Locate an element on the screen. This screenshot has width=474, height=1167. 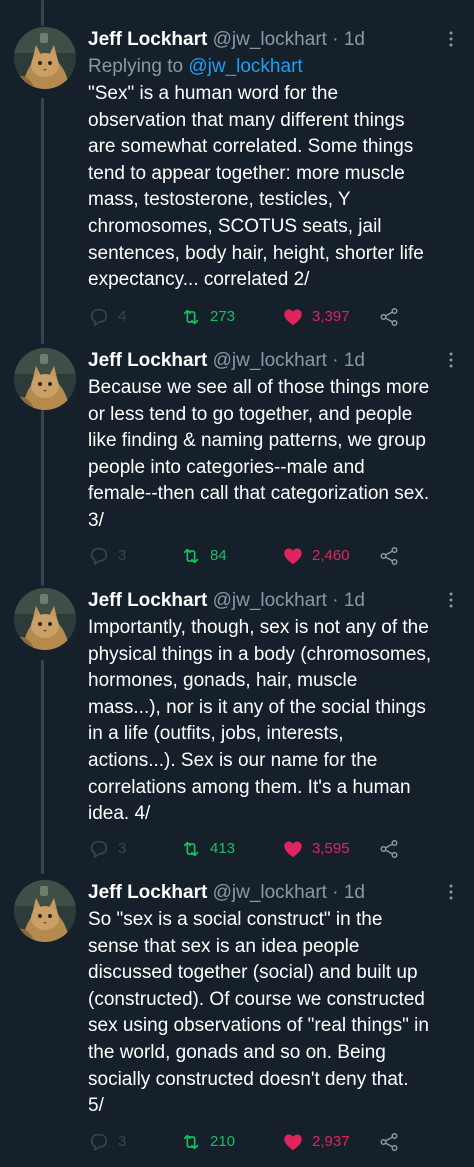
retweet-button: 210 is located at coordinates (207, 1142).